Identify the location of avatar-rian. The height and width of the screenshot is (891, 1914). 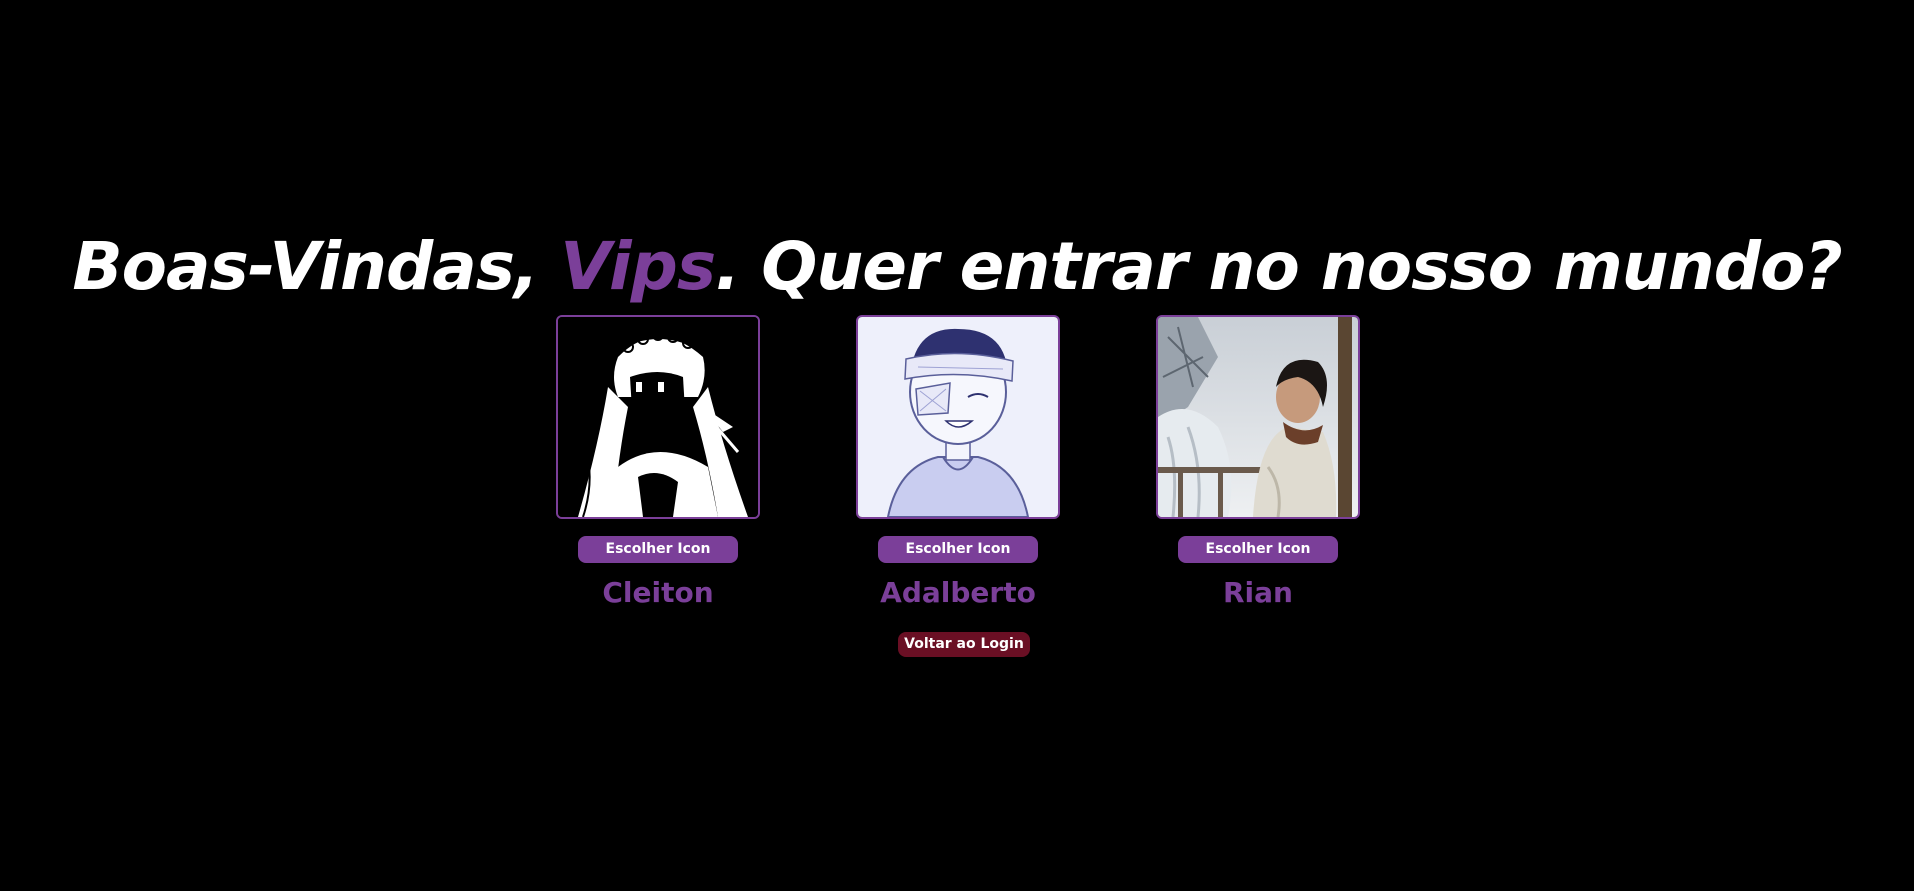
(1258, 417).